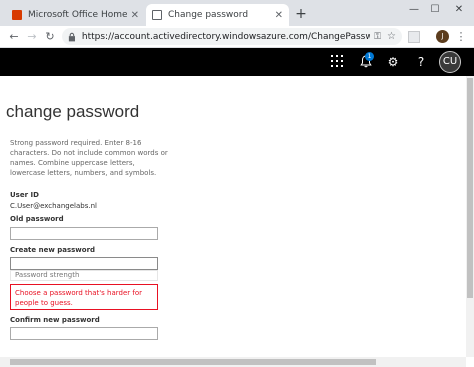  I want to click on notification-badge: 1, so click(369, 56).